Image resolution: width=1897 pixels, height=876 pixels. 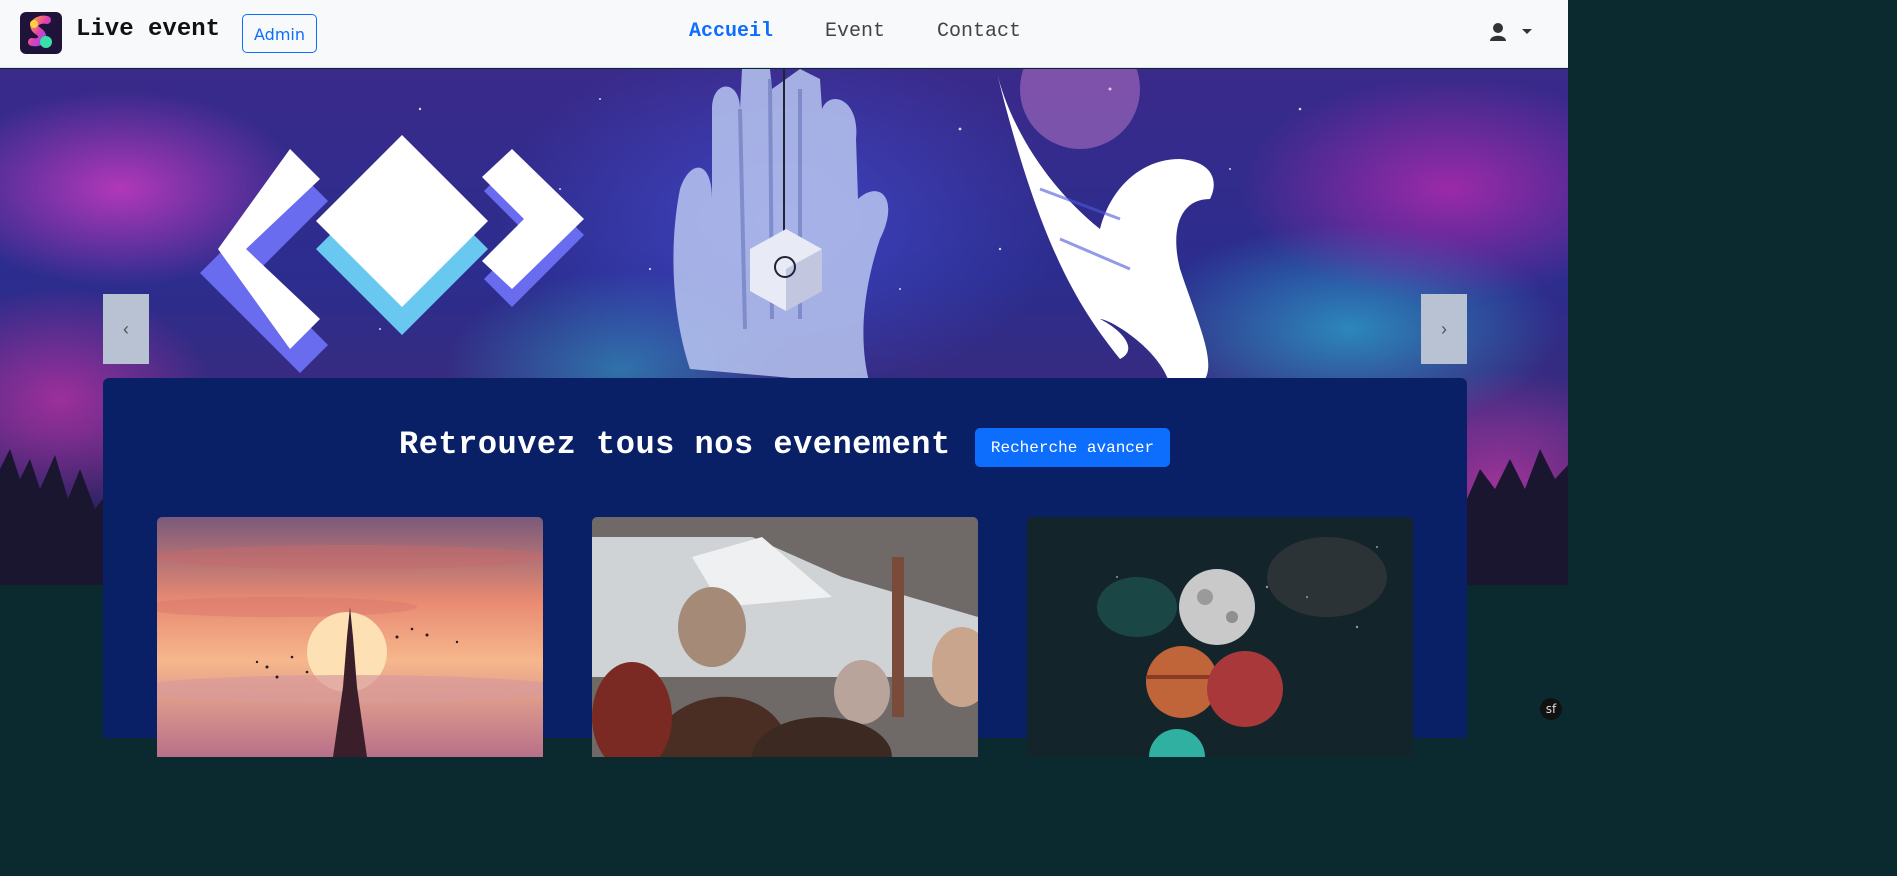 What do you see at coordinates (392, 254) in the screenshot?
I see `brackets-diamond-logo` at bounding box center [392, 254].